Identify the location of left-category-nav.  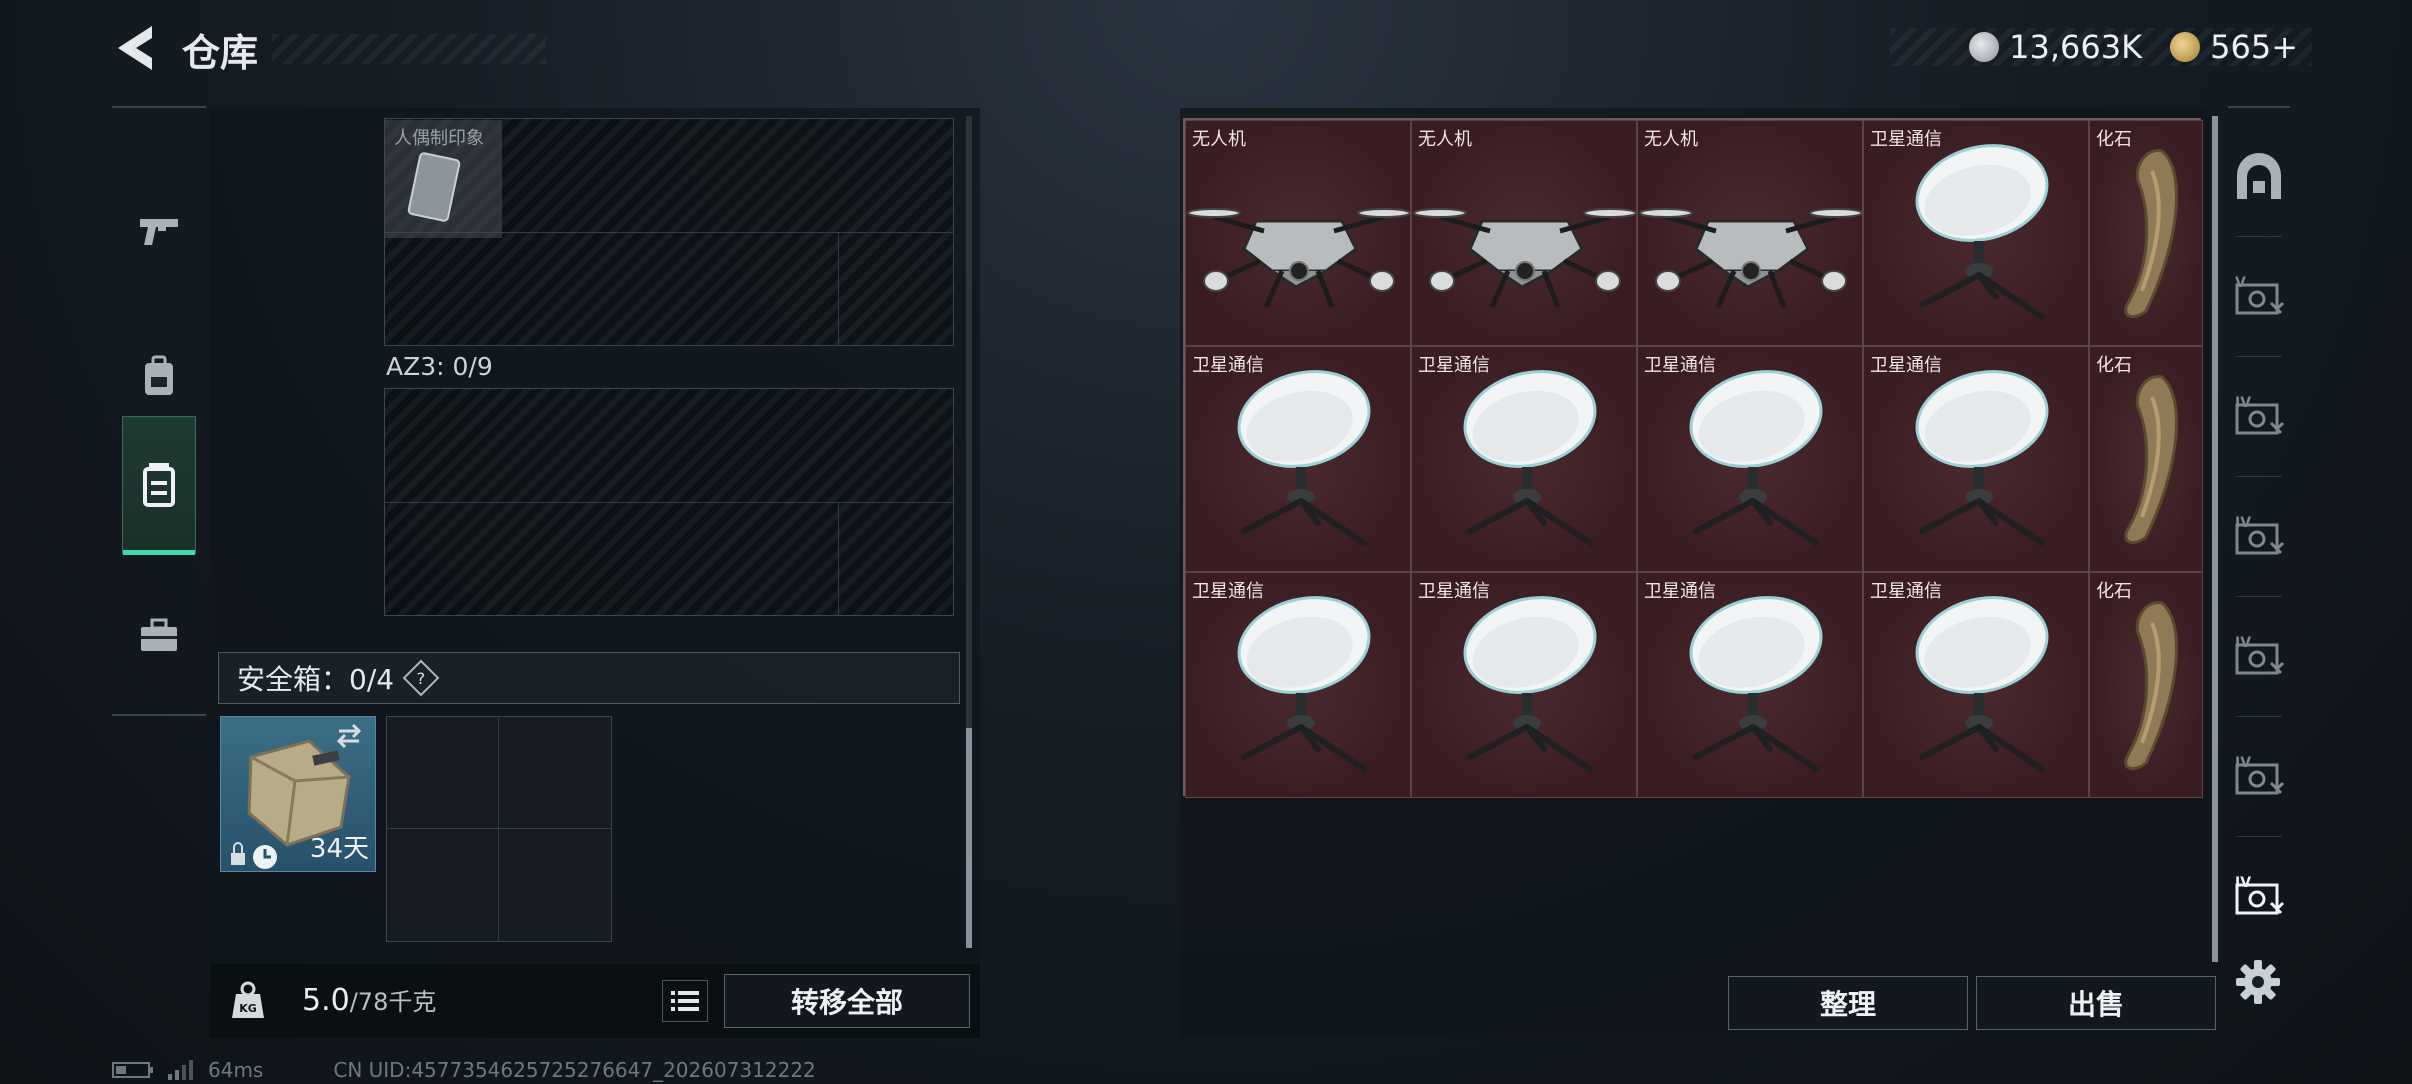
(159, 411).